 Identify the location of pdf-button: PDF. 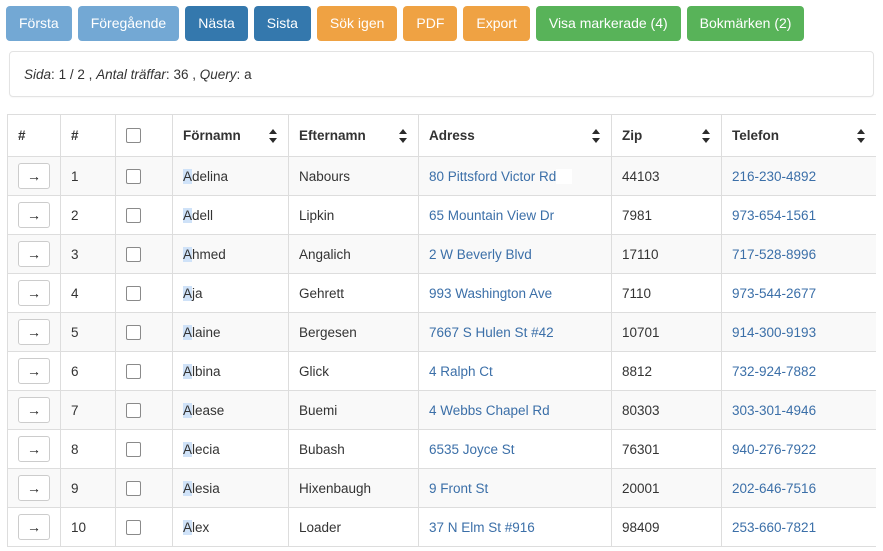
(430, 23).